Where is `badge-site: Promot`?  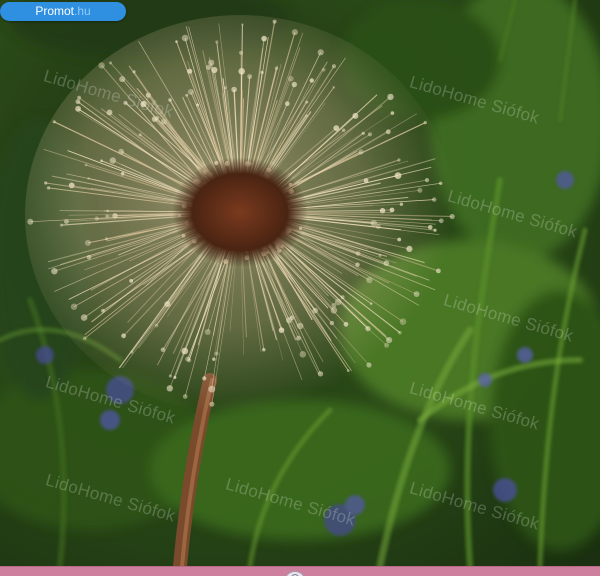
badge-site: Promot is located at coordinates (54, 11).